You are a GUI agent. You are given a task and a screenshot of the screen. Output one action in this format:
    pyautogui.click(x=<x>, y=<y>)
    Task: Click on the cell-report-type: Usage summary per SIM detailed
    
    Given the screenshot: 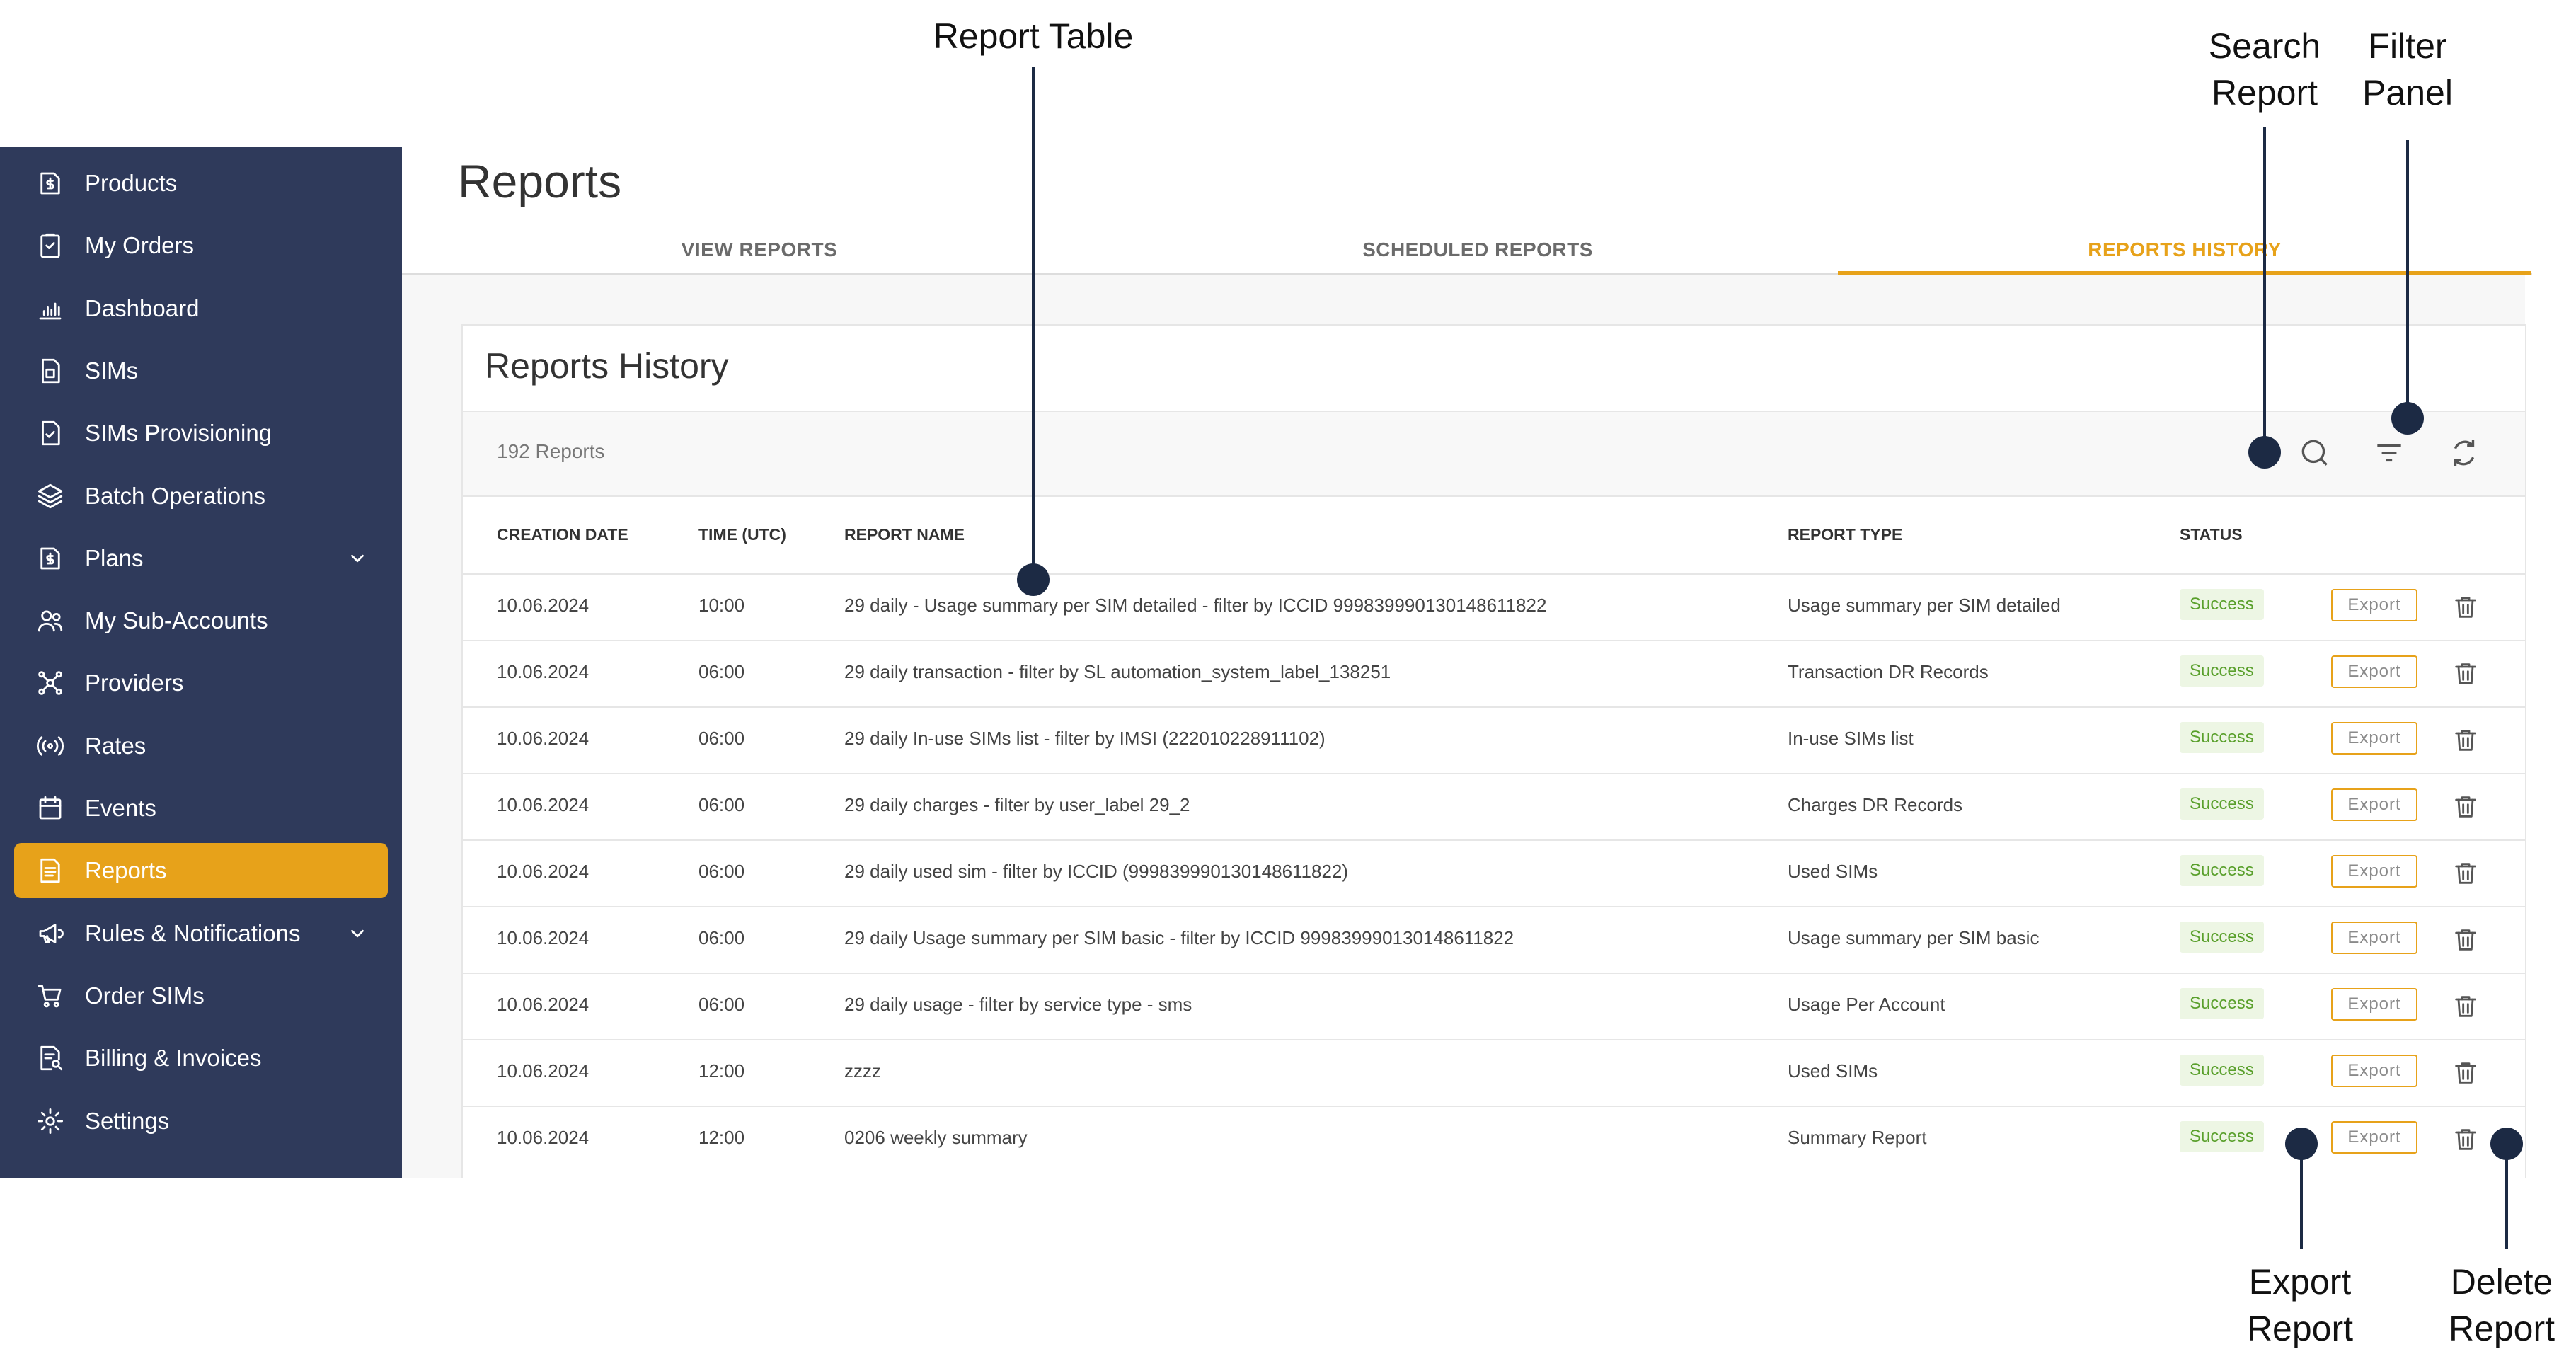 What is the action you would take?
    pyautogui.click(x=1925, y=605)
    